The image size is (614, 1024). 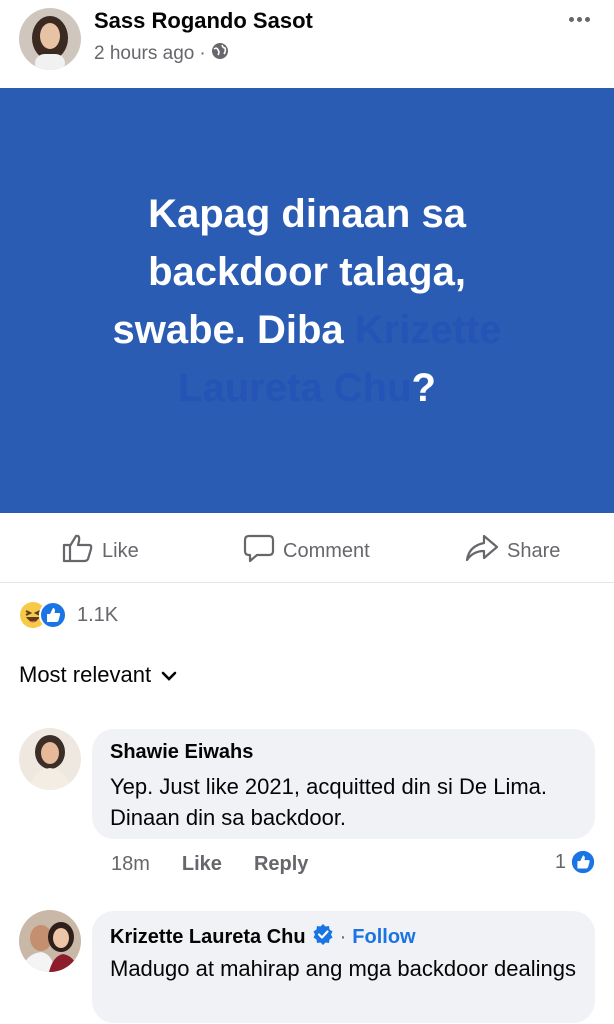 I want to click on comment-footer: 18m Like Reply, so click(x=209, y=864).